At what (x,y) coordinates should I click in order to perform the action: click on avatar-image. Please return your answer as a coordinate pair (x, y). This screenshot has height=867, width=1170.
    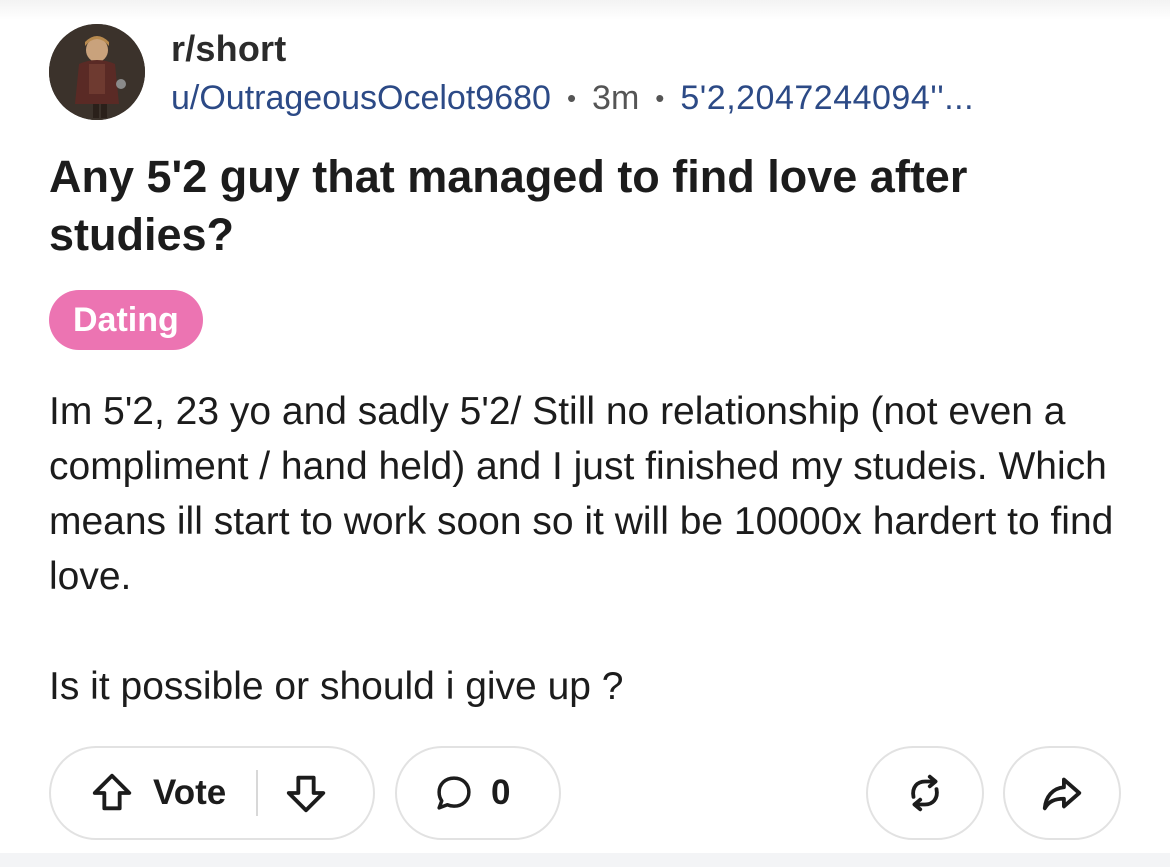
    Looking at the image, I should click on (97, 72).